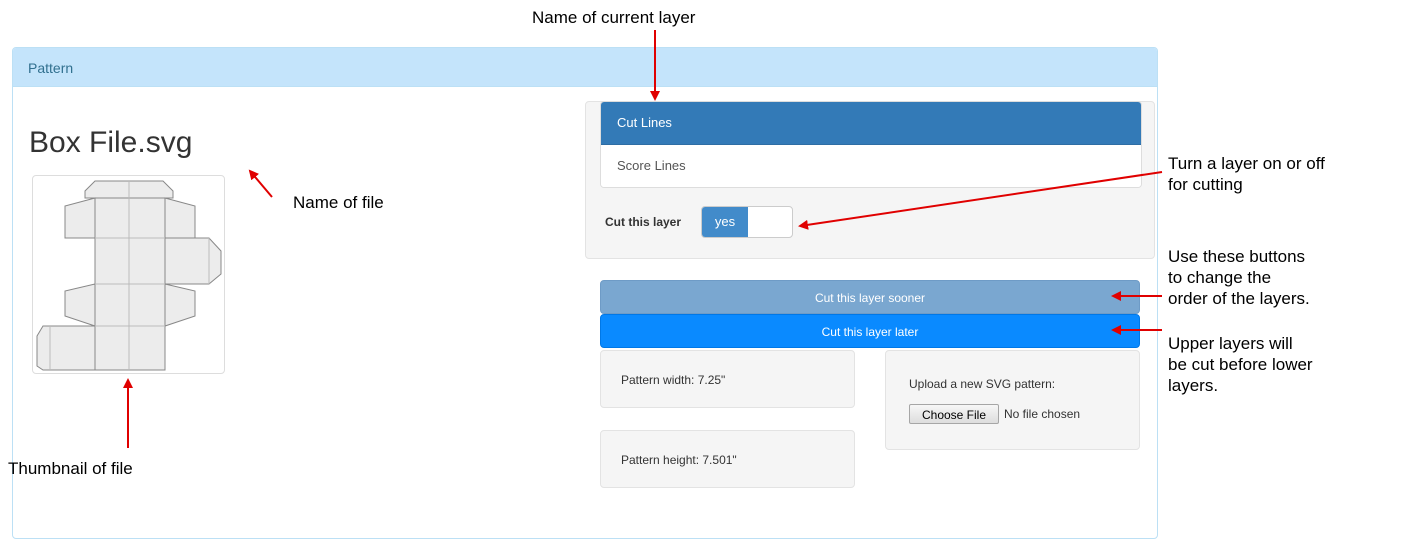 The width and height of the screenshot is (1408, 539). Describe the element at coordinates (70, 468) in the screenshot. I see `annotation-thumbnail: Thumbnail of file` at that location.